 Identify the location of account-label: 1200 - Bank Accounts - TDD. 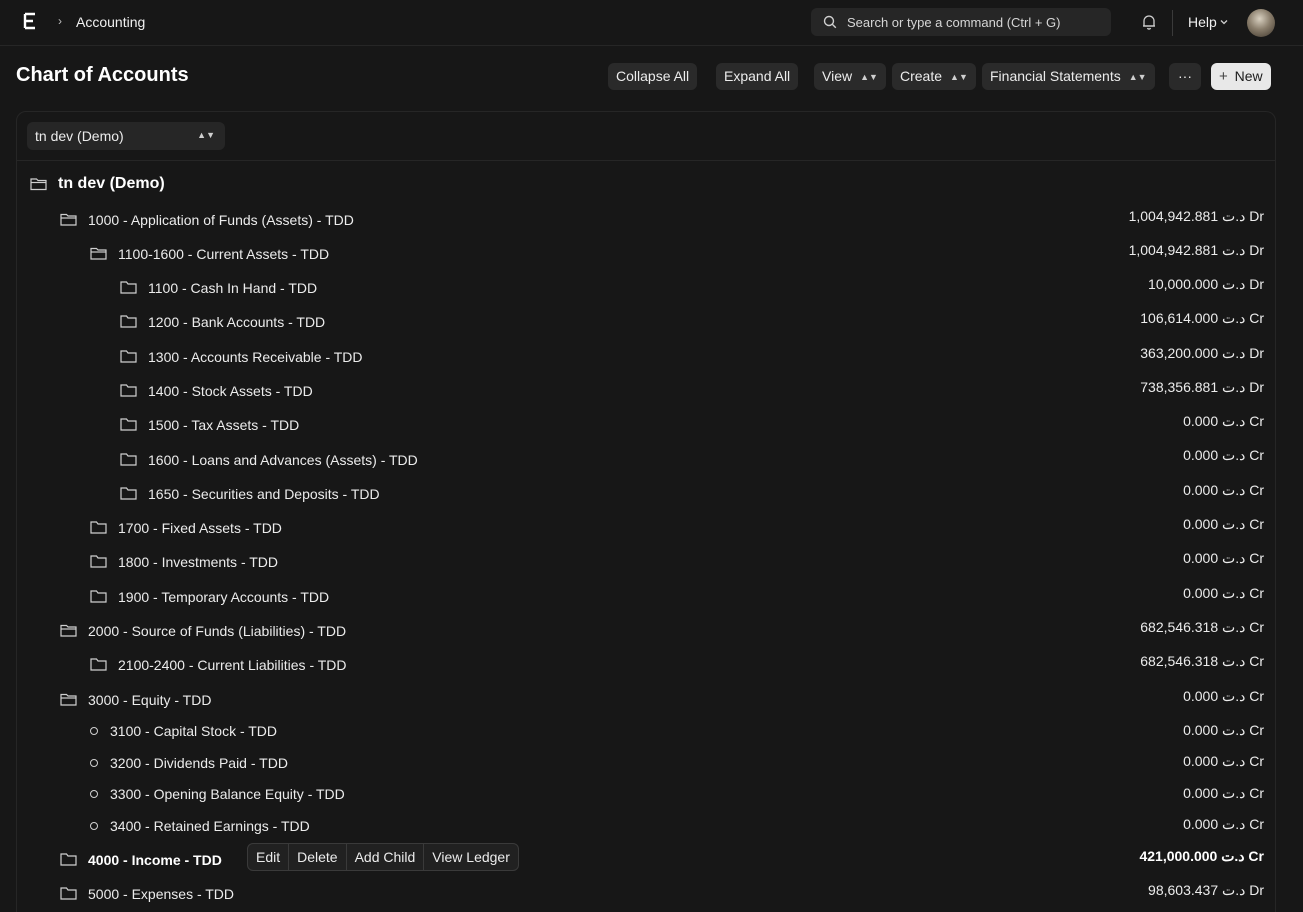
(237, 322).